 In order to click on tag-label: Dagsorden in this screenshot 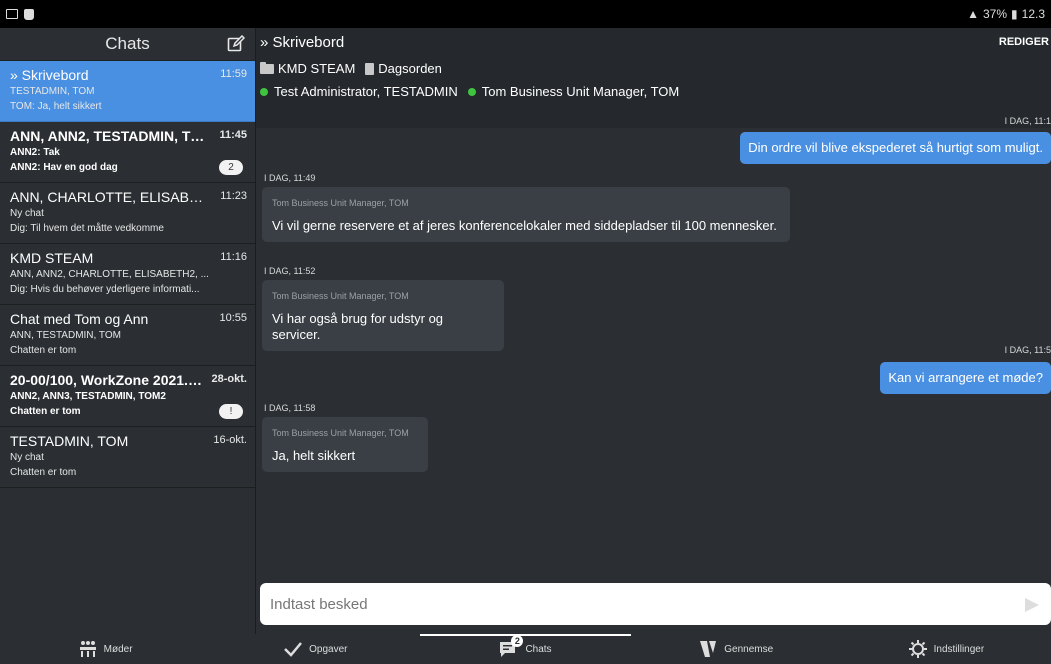, I will do `click(410, 68)`.